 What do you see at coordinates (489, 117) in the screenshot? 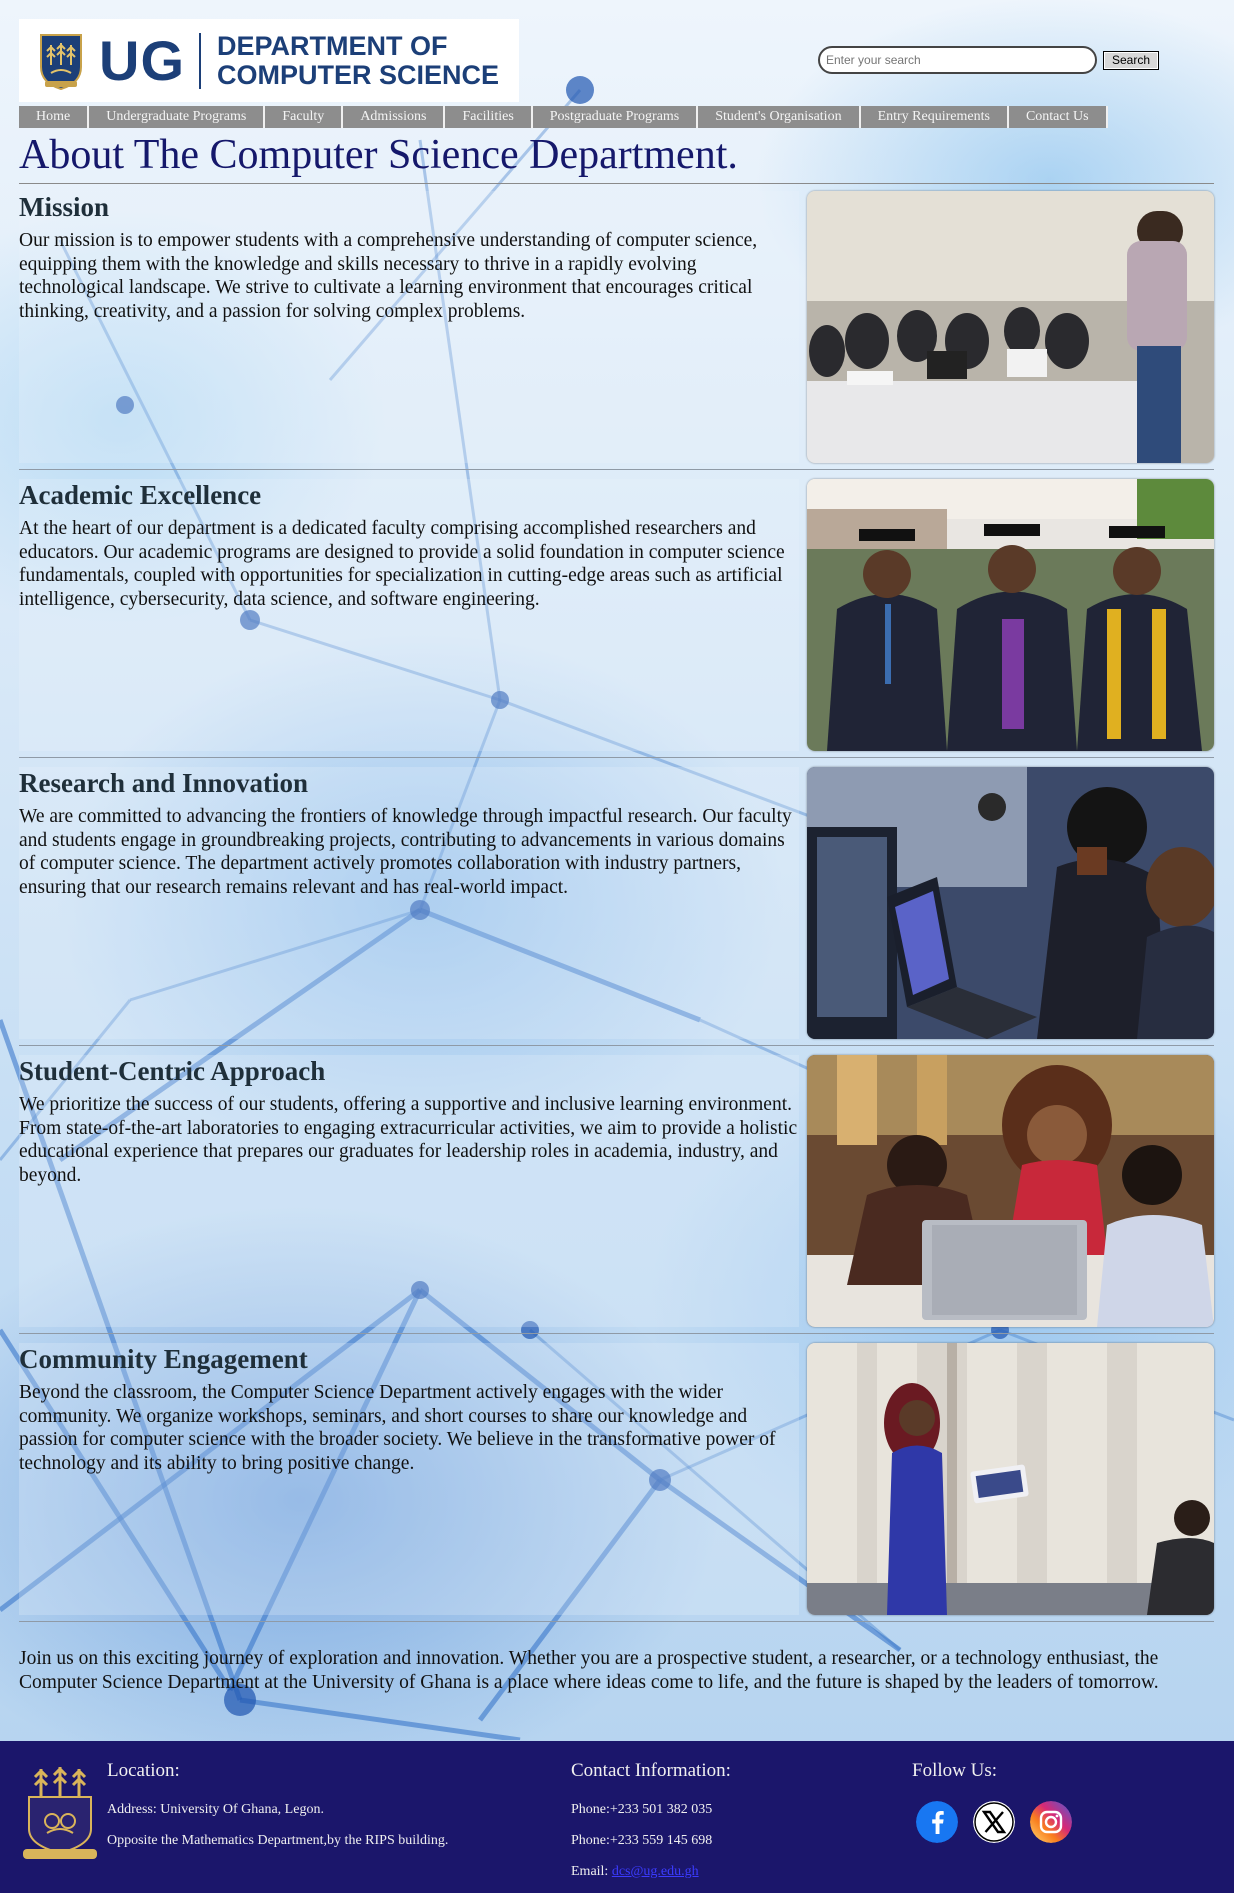
I see `nav-item-facilities: Facilities` at bounding box center [489, 117].